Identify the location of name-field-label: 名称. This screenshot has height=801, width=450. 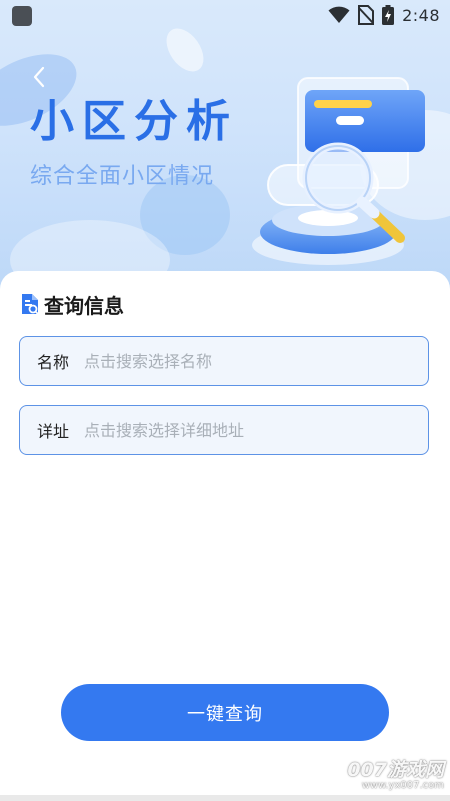
(53, 362).